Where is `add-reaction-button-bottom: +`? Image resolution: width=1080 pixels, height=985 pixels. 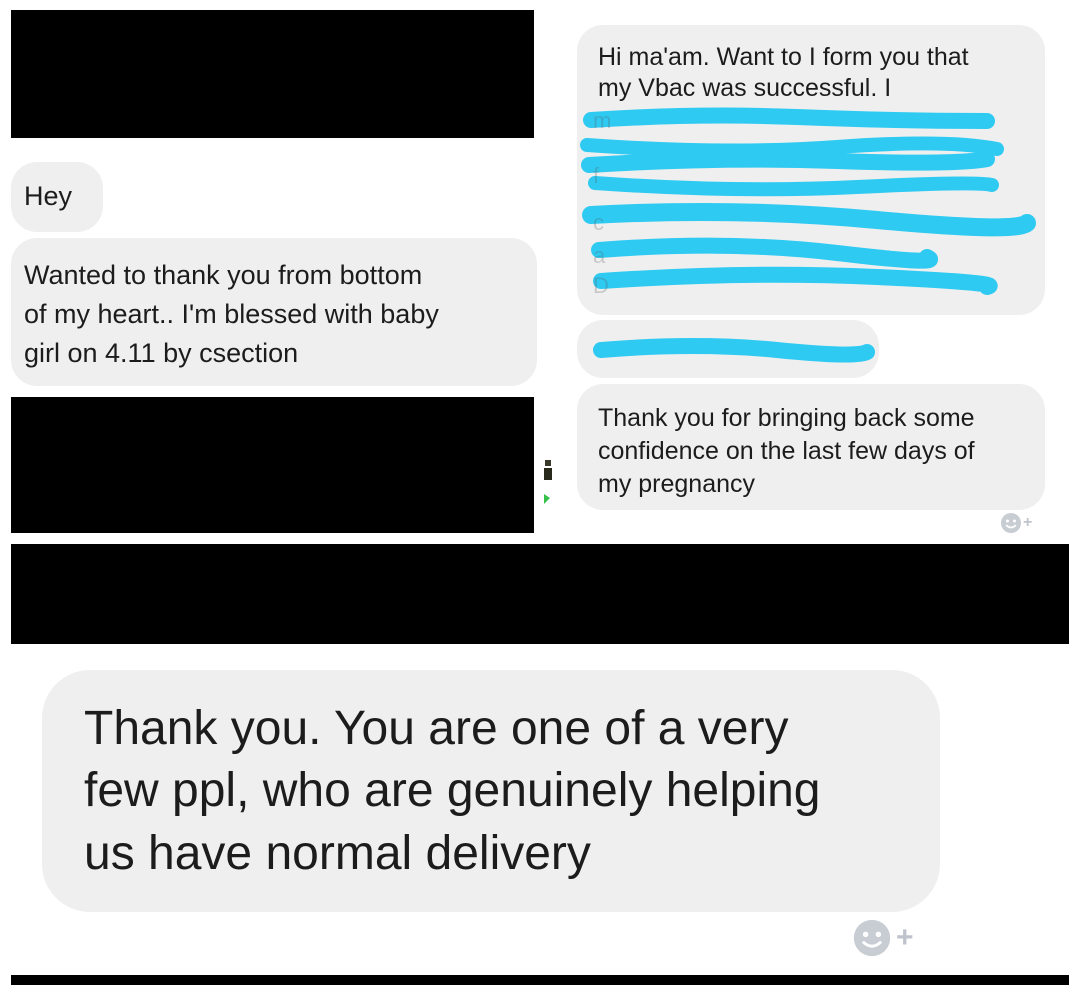 add-reaction-button-bottom: + is located at coordinates (883, 938).